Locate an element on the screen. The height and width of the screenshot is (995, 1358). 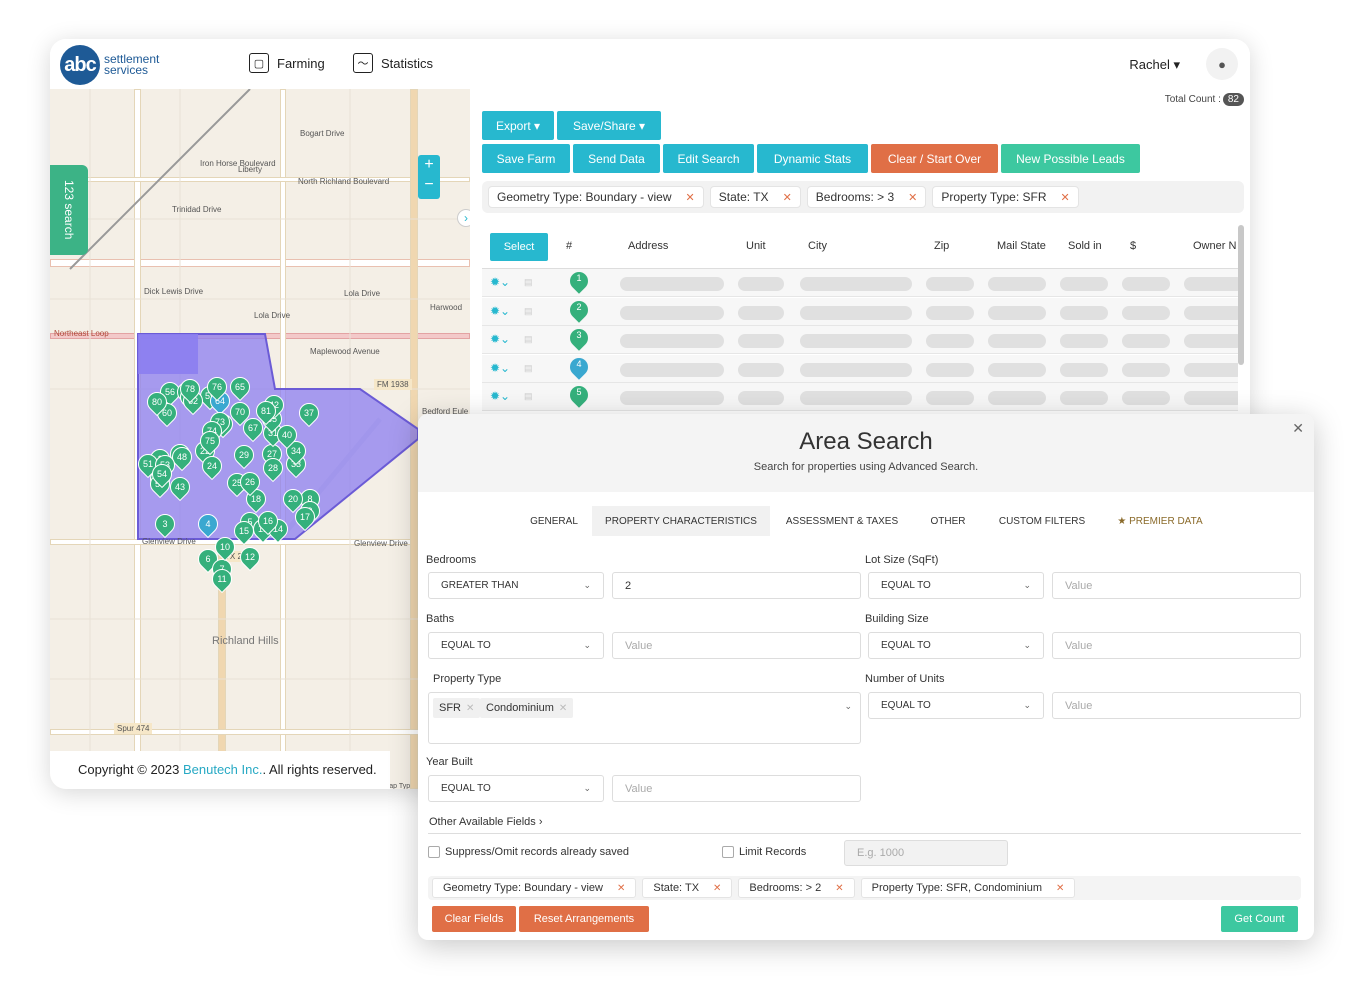
column-header: Address is located at coordinates (648, 246).